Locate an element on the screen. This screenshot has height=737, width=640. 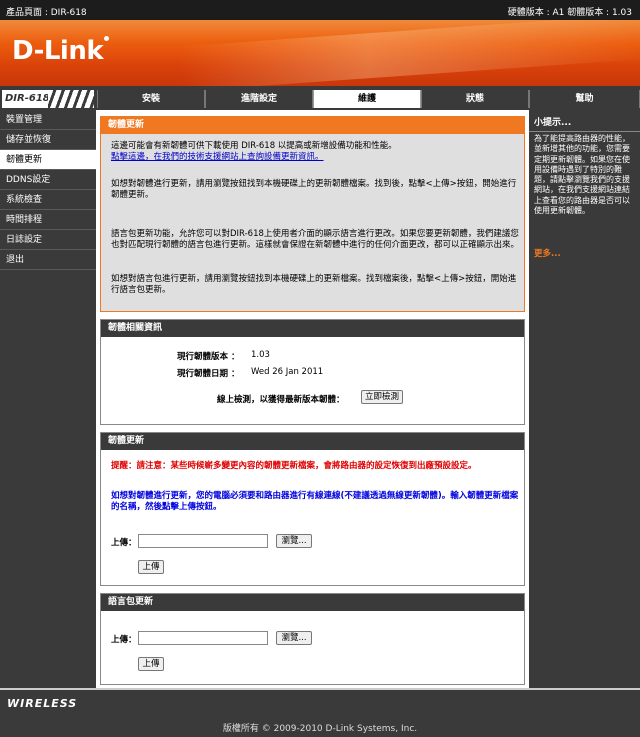
sidebar: 裝置管理 儲存並恢復 韌體更新 DDNS設定 系統檢查 時間排程 日誌設定 退出 is located at coordinates (48, 190).